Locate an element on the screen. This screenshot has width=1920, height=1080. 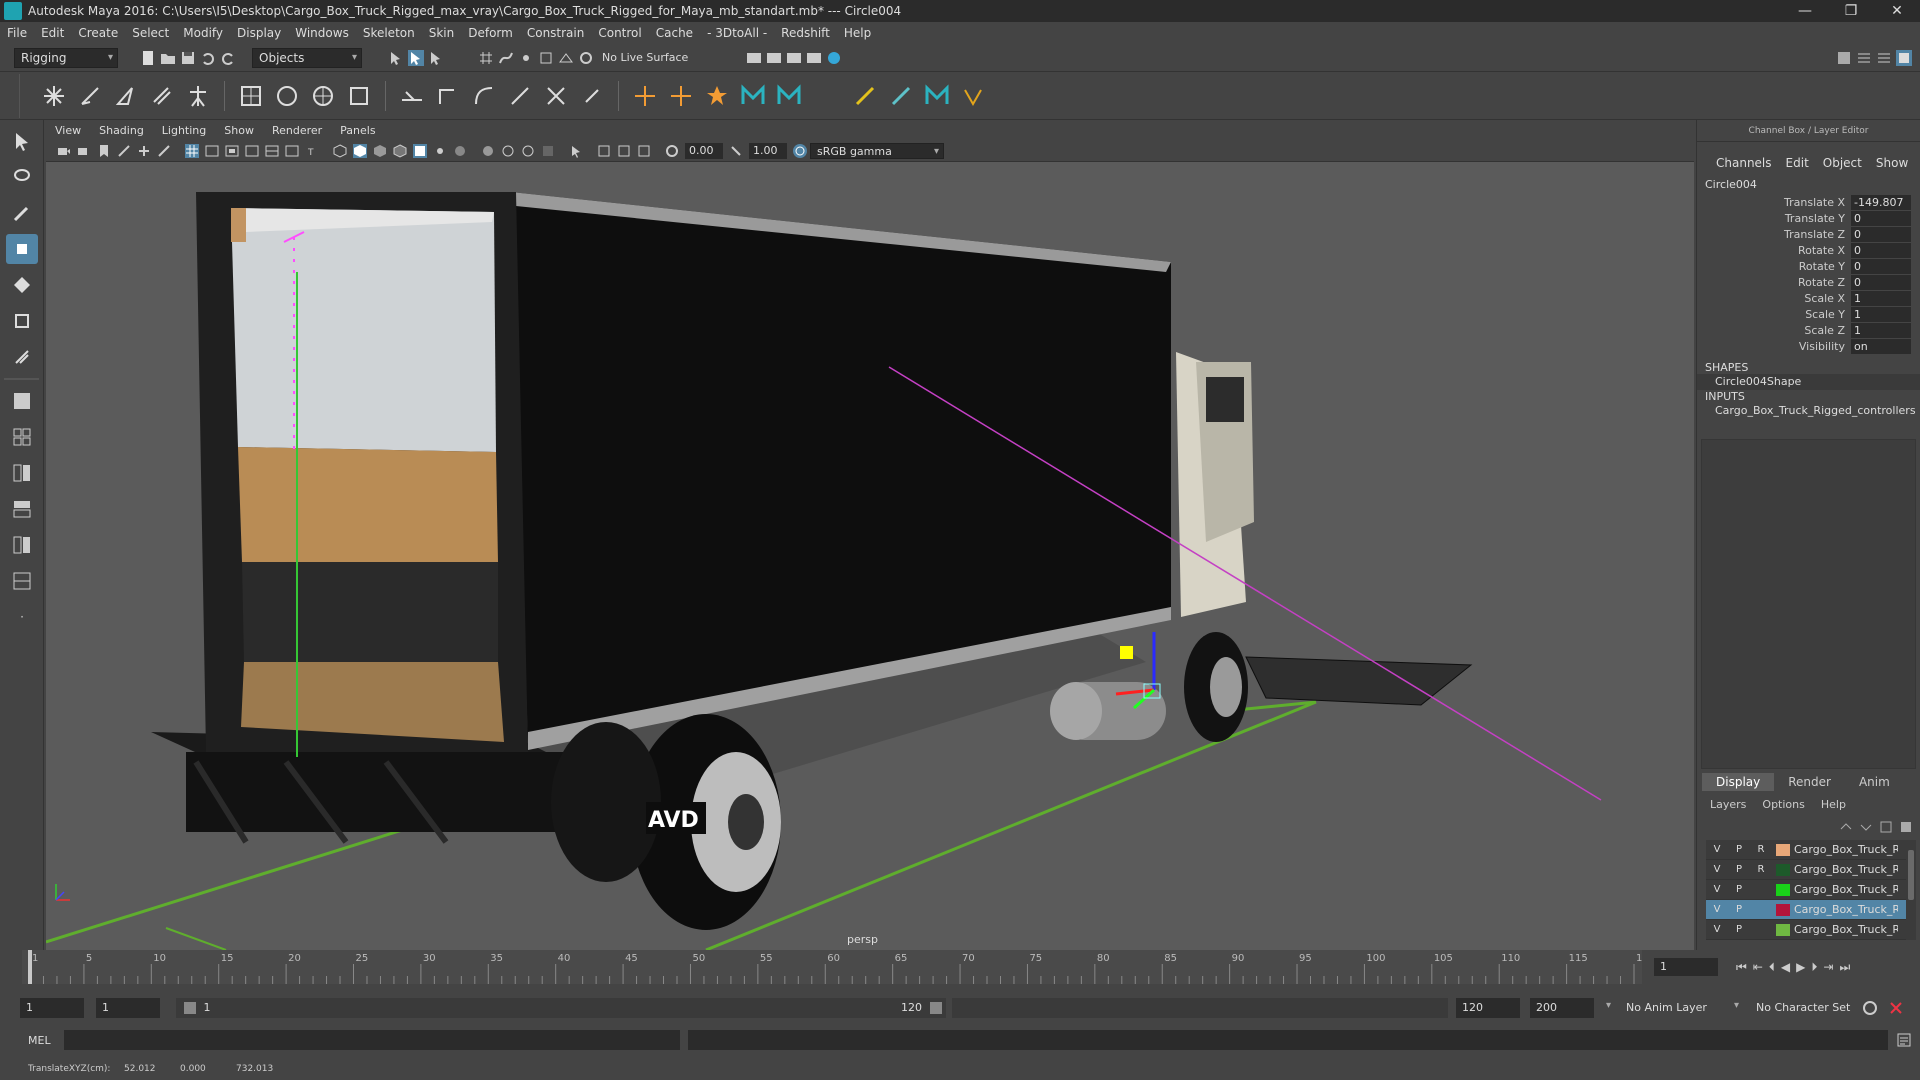
command-input is located at coordinates (372, 1040).